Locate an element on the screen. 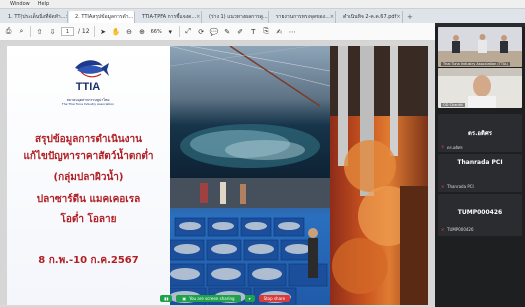 The image size is (525, 307). participant-label: Thai Tuna Industry Association (TTIA) is located at coordinates (475, 64).